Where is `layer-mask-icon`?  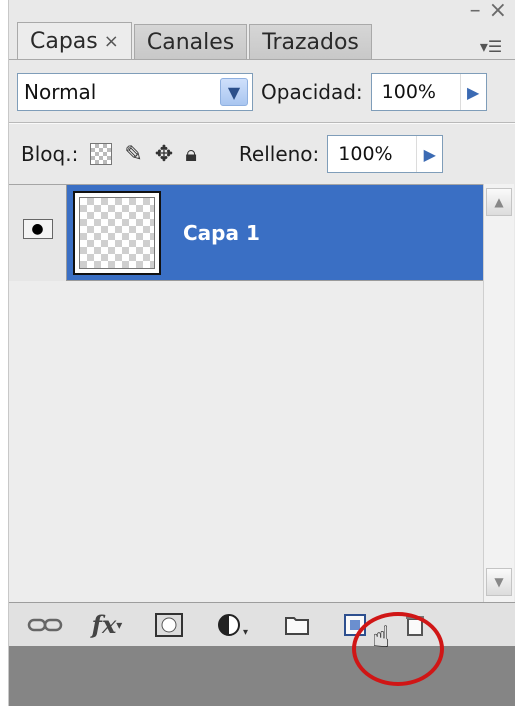
layer-mask-icon is located at coordinates (169, 625).